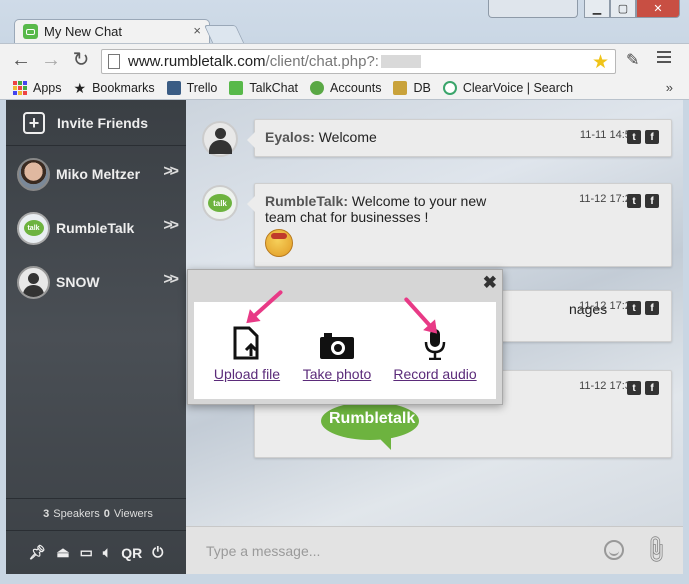 The height and width of the screenshot is (584, 689). Describe the element at coordinates (107, 552) in the screenshot. I see `volume-icon: 🔈︎` at that location.